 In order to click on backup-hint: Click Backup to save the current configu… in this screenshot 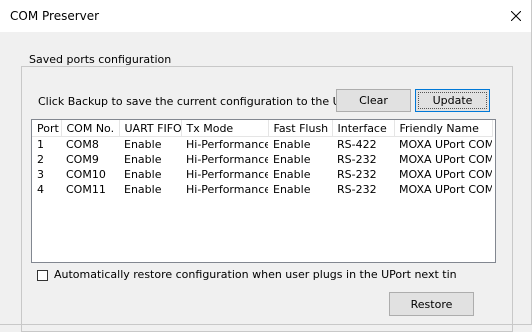, I will do `click(200, 101)`.